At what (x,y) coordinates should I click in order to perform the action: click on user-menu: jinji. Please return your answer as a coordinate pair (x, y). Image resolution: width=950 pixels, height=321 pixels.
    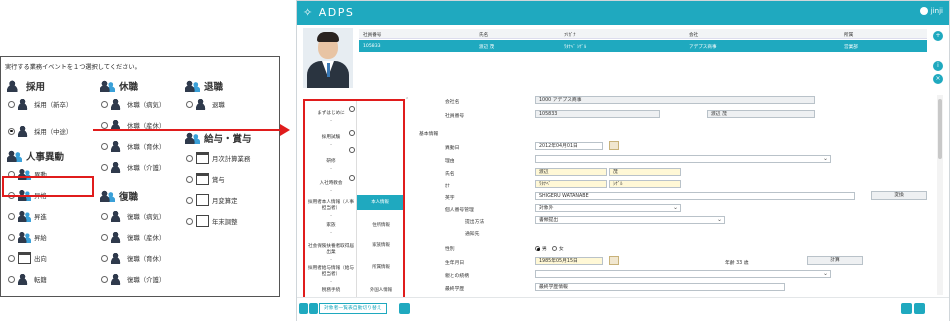
    Looking at the image, I should click on (931, 11).